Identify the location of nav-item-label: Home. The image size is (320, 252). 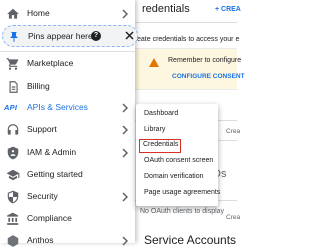
(38, 13).